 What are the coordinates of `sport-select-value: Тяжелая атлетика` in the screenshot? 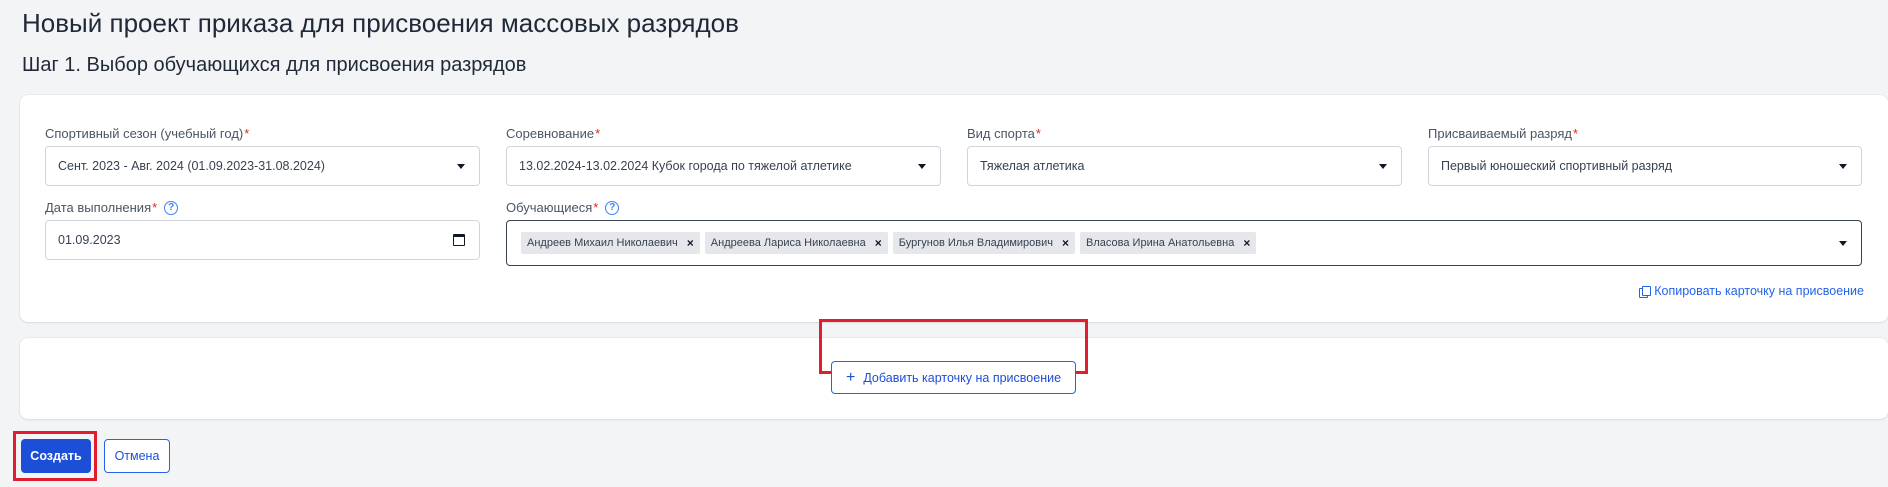 It's located at (1032, 166).